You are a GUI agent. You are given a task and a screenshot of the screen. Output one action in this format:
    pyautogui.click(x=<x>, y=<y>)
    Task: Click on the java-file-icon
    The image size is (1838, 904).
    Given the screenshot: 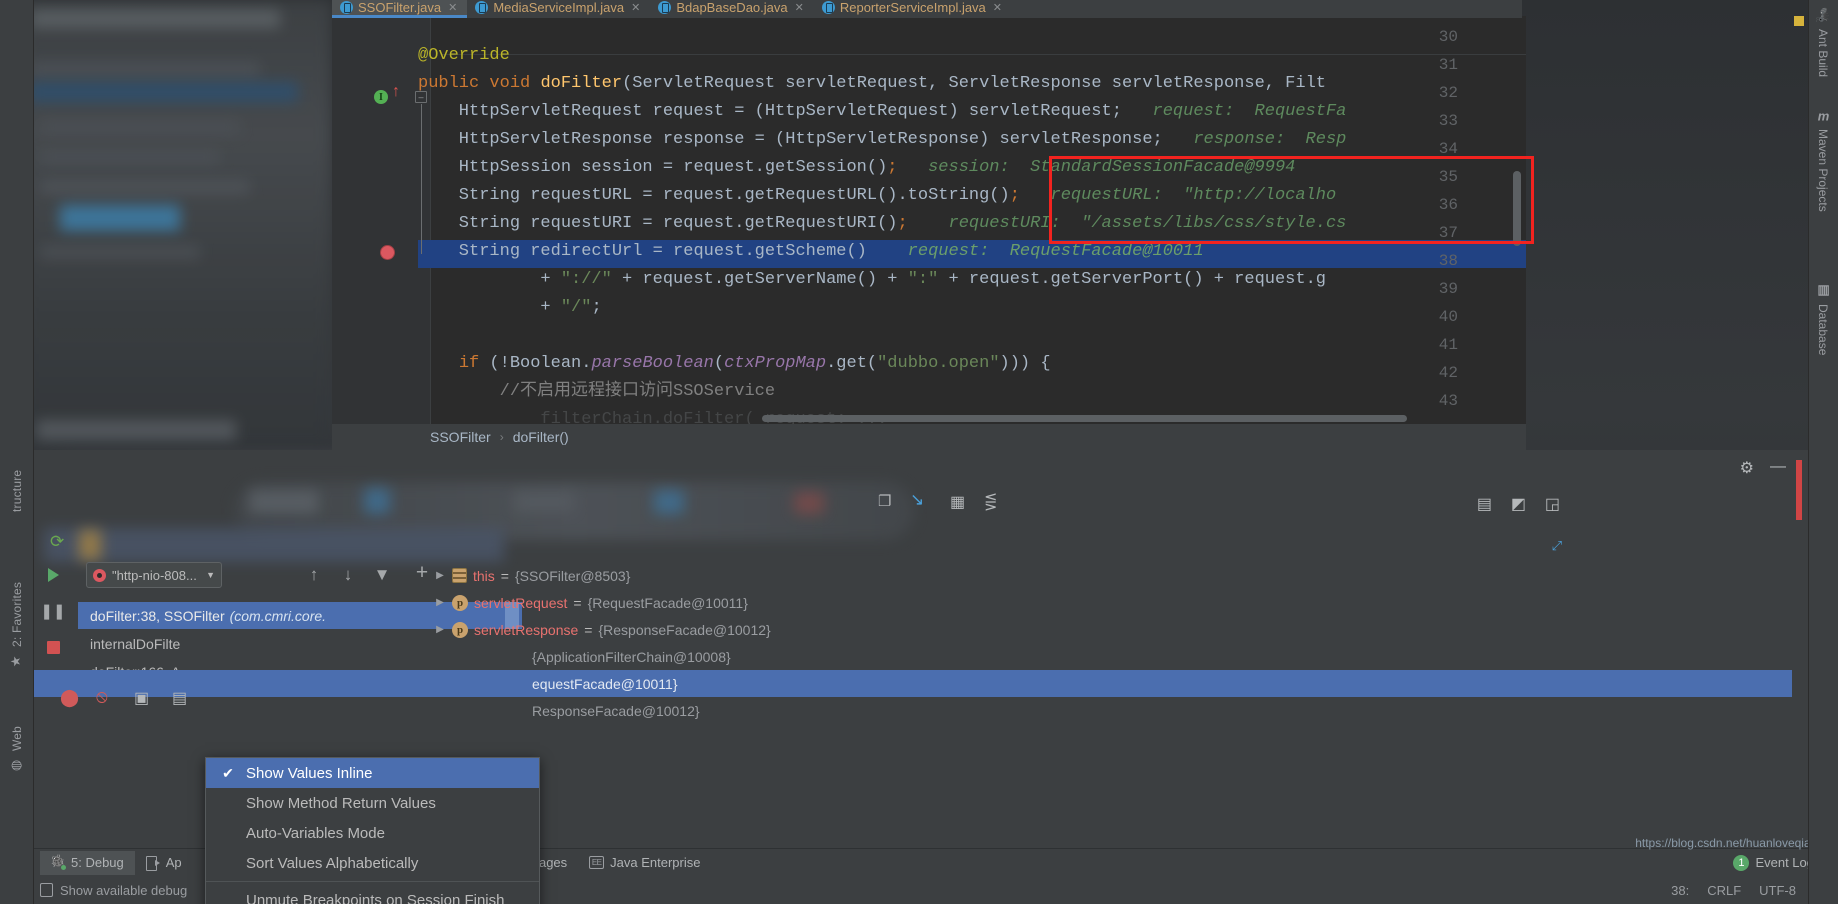 What is the action you would take?
    pyautogui.click(x=482, y=7)
    